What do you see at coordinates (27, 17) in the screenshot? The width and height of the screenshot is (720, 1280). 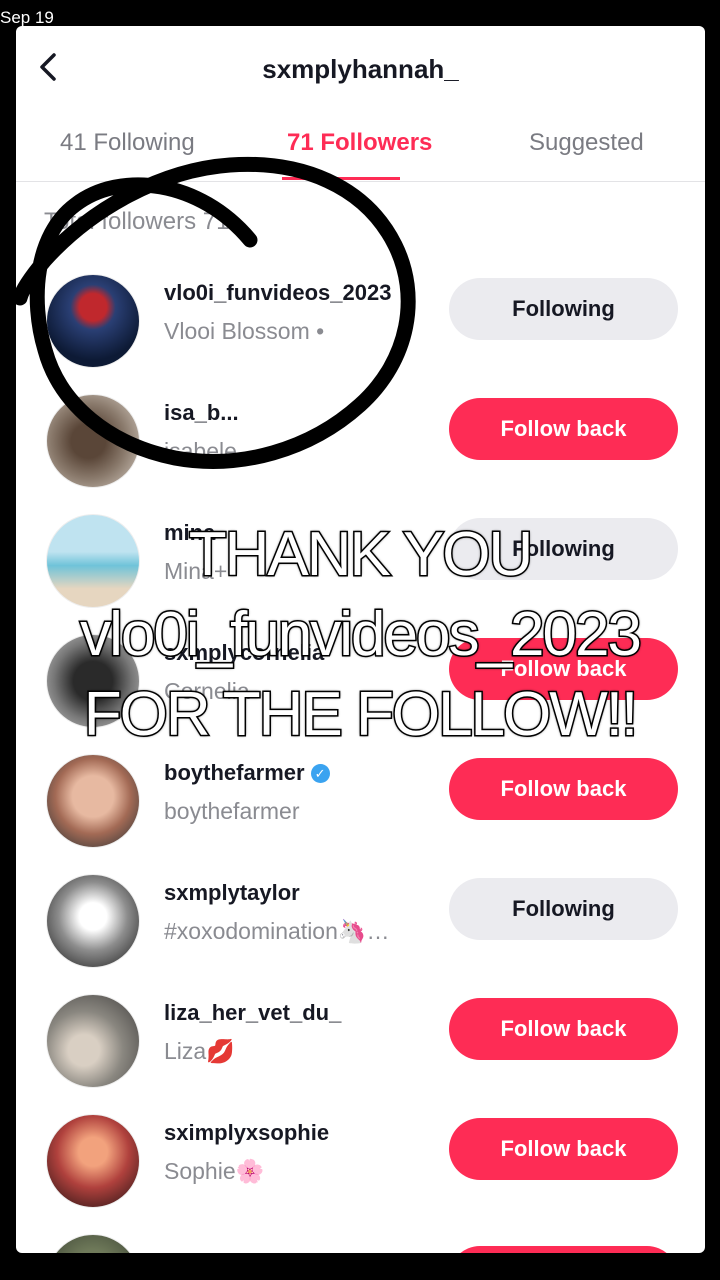 I see `status-date: Sep 19` at bounding box center [27, 17].